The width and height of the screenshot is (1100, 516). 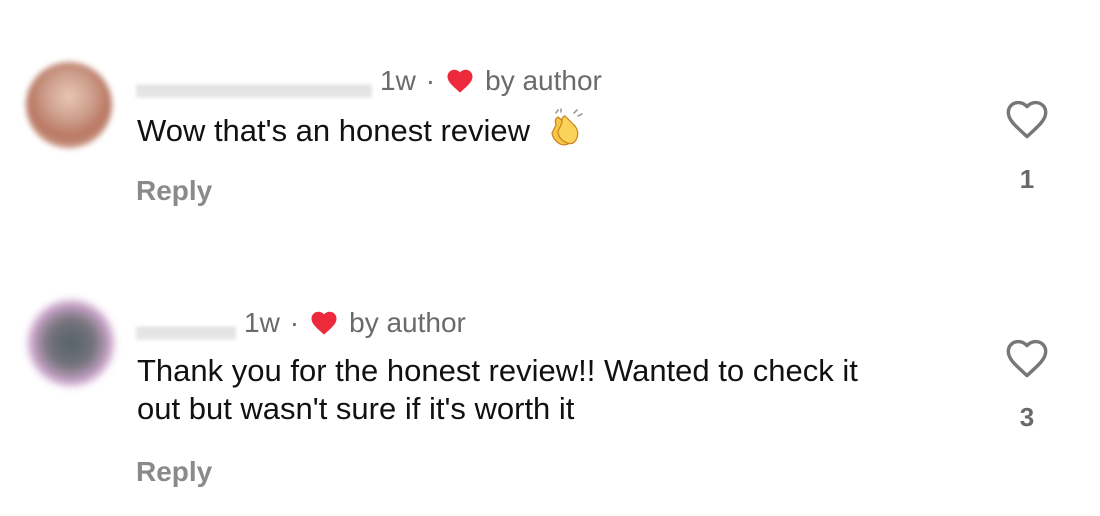 What do you see at coordinates (1027, 417) in the screenshot?
I see `like-count: 3` at bounding box center [1027, 417].